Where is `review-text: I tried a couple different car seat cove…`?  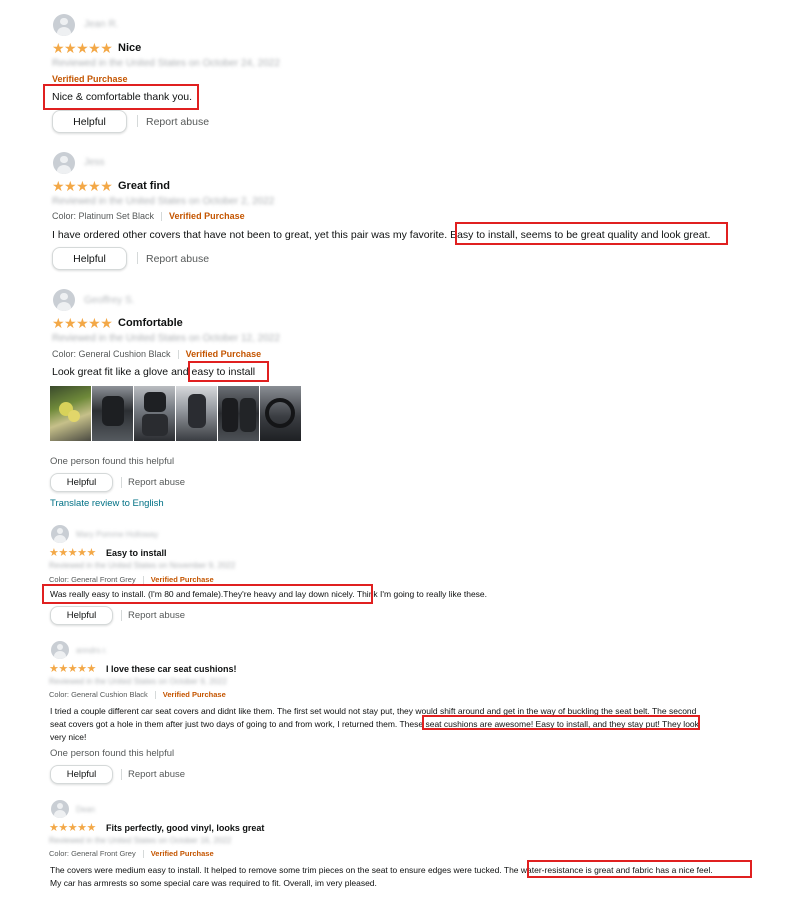 review-text: I tried a couple different car seat cove… is located at coordinates (374, 724).